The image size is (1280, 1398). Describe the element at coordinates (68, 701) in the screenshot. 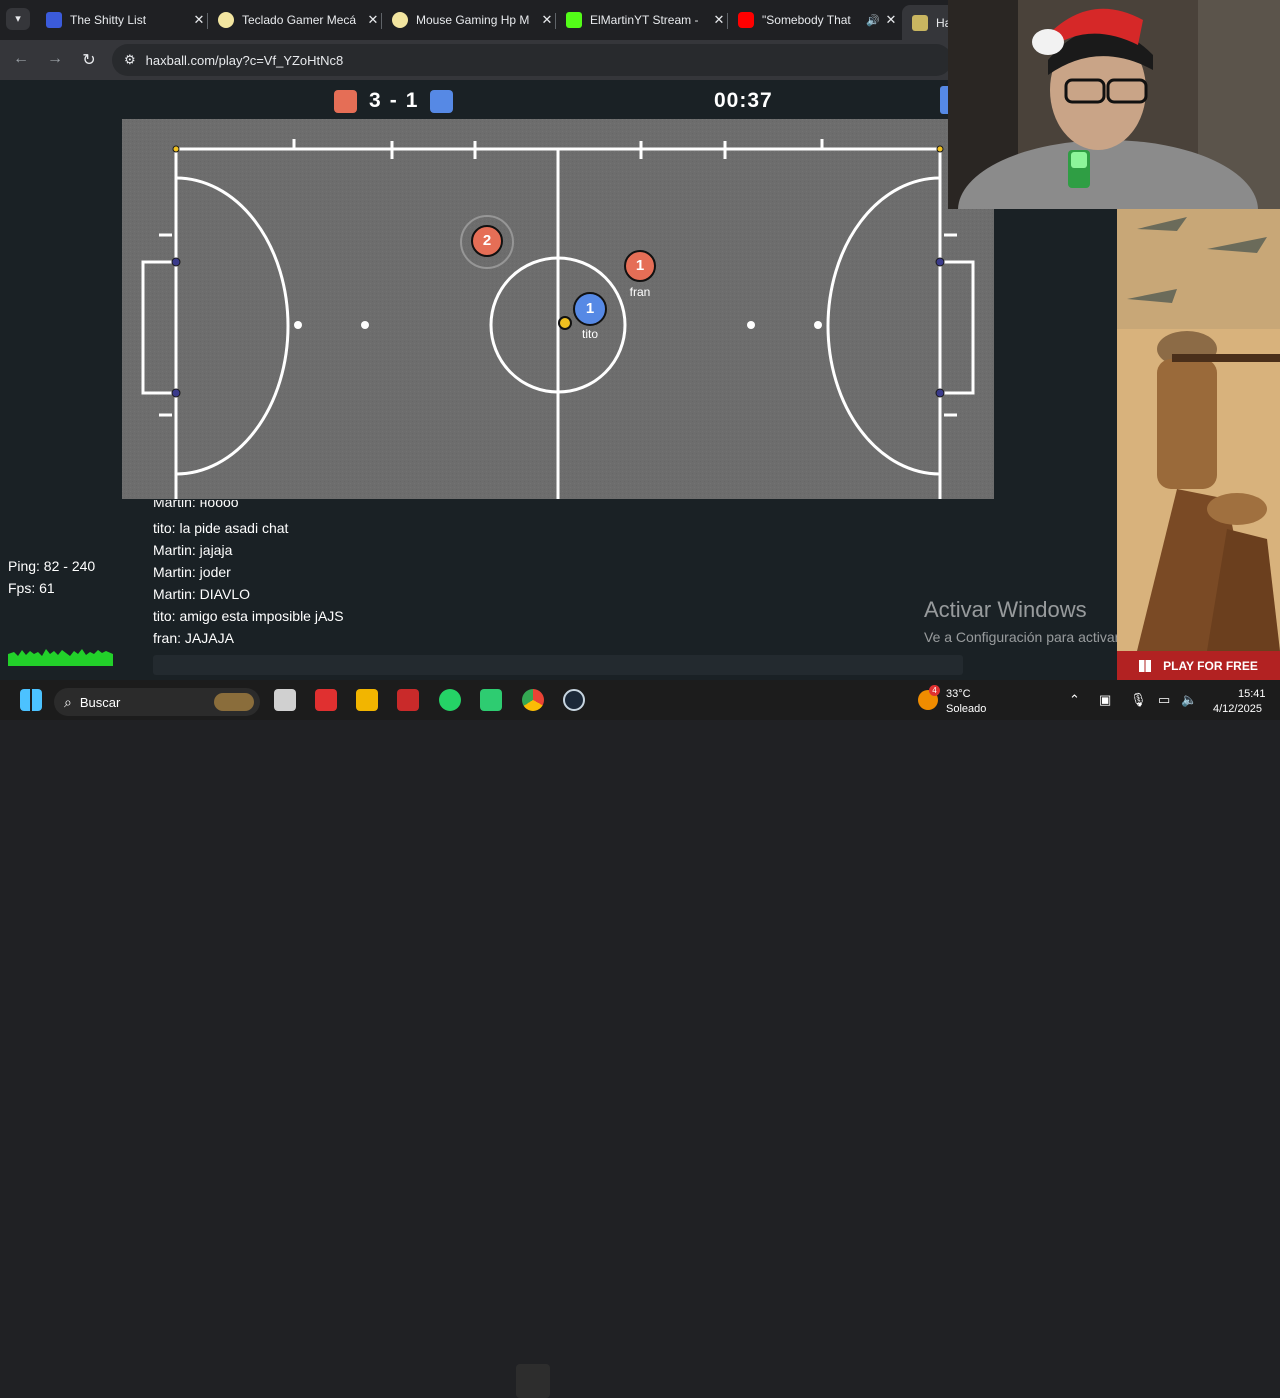

I see `search-icon: ⌕` at that location.